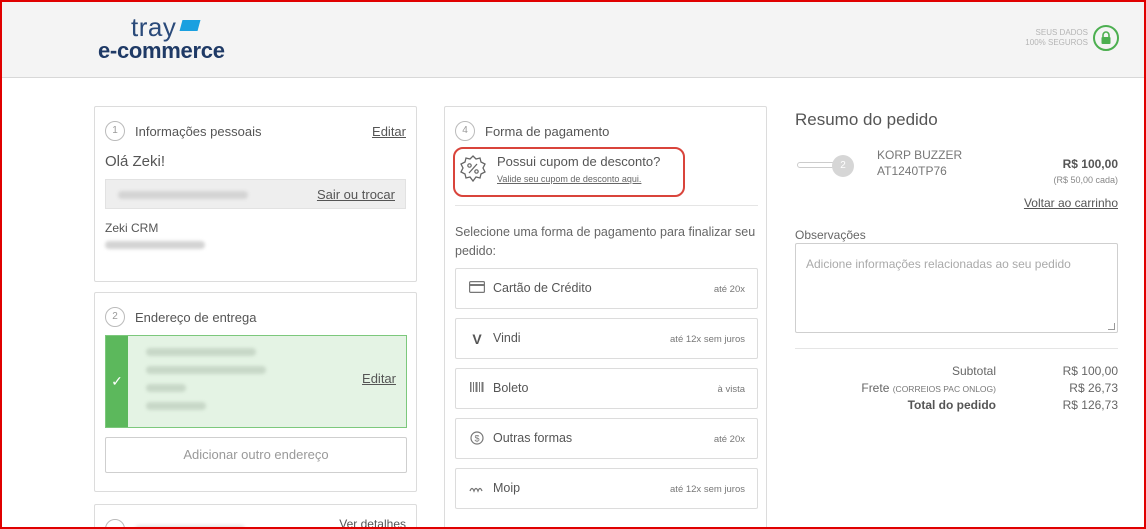 This screenshot has width=1146, height=529. I want to click on order-summary-title: Resumo do pedido, so click(866, 119).